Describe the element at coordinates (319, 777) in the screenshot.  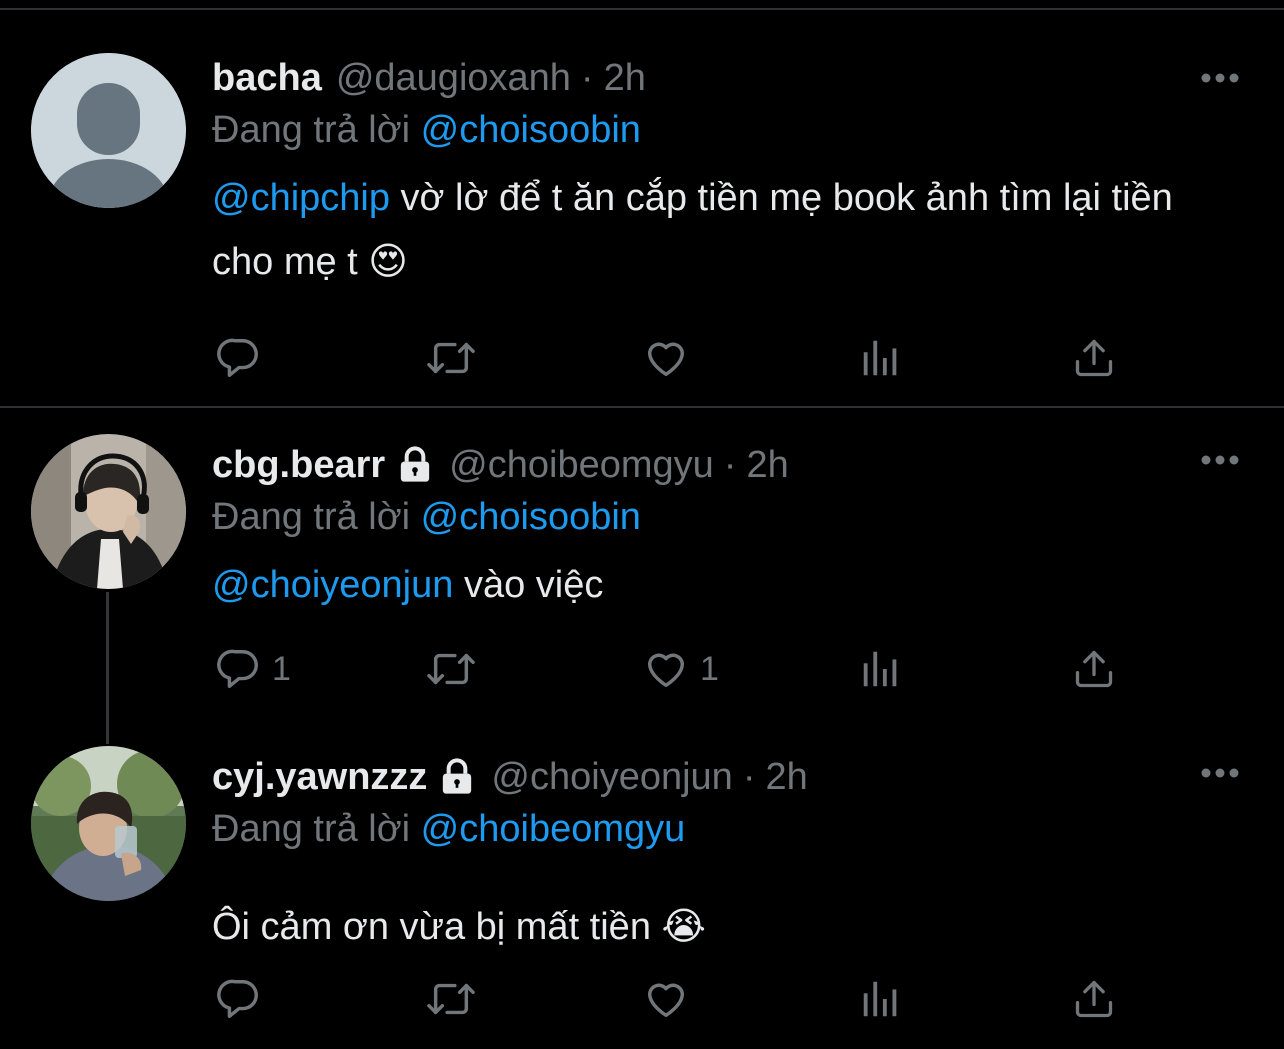
I see `display-name: cyj.yawnzzz` at that location.